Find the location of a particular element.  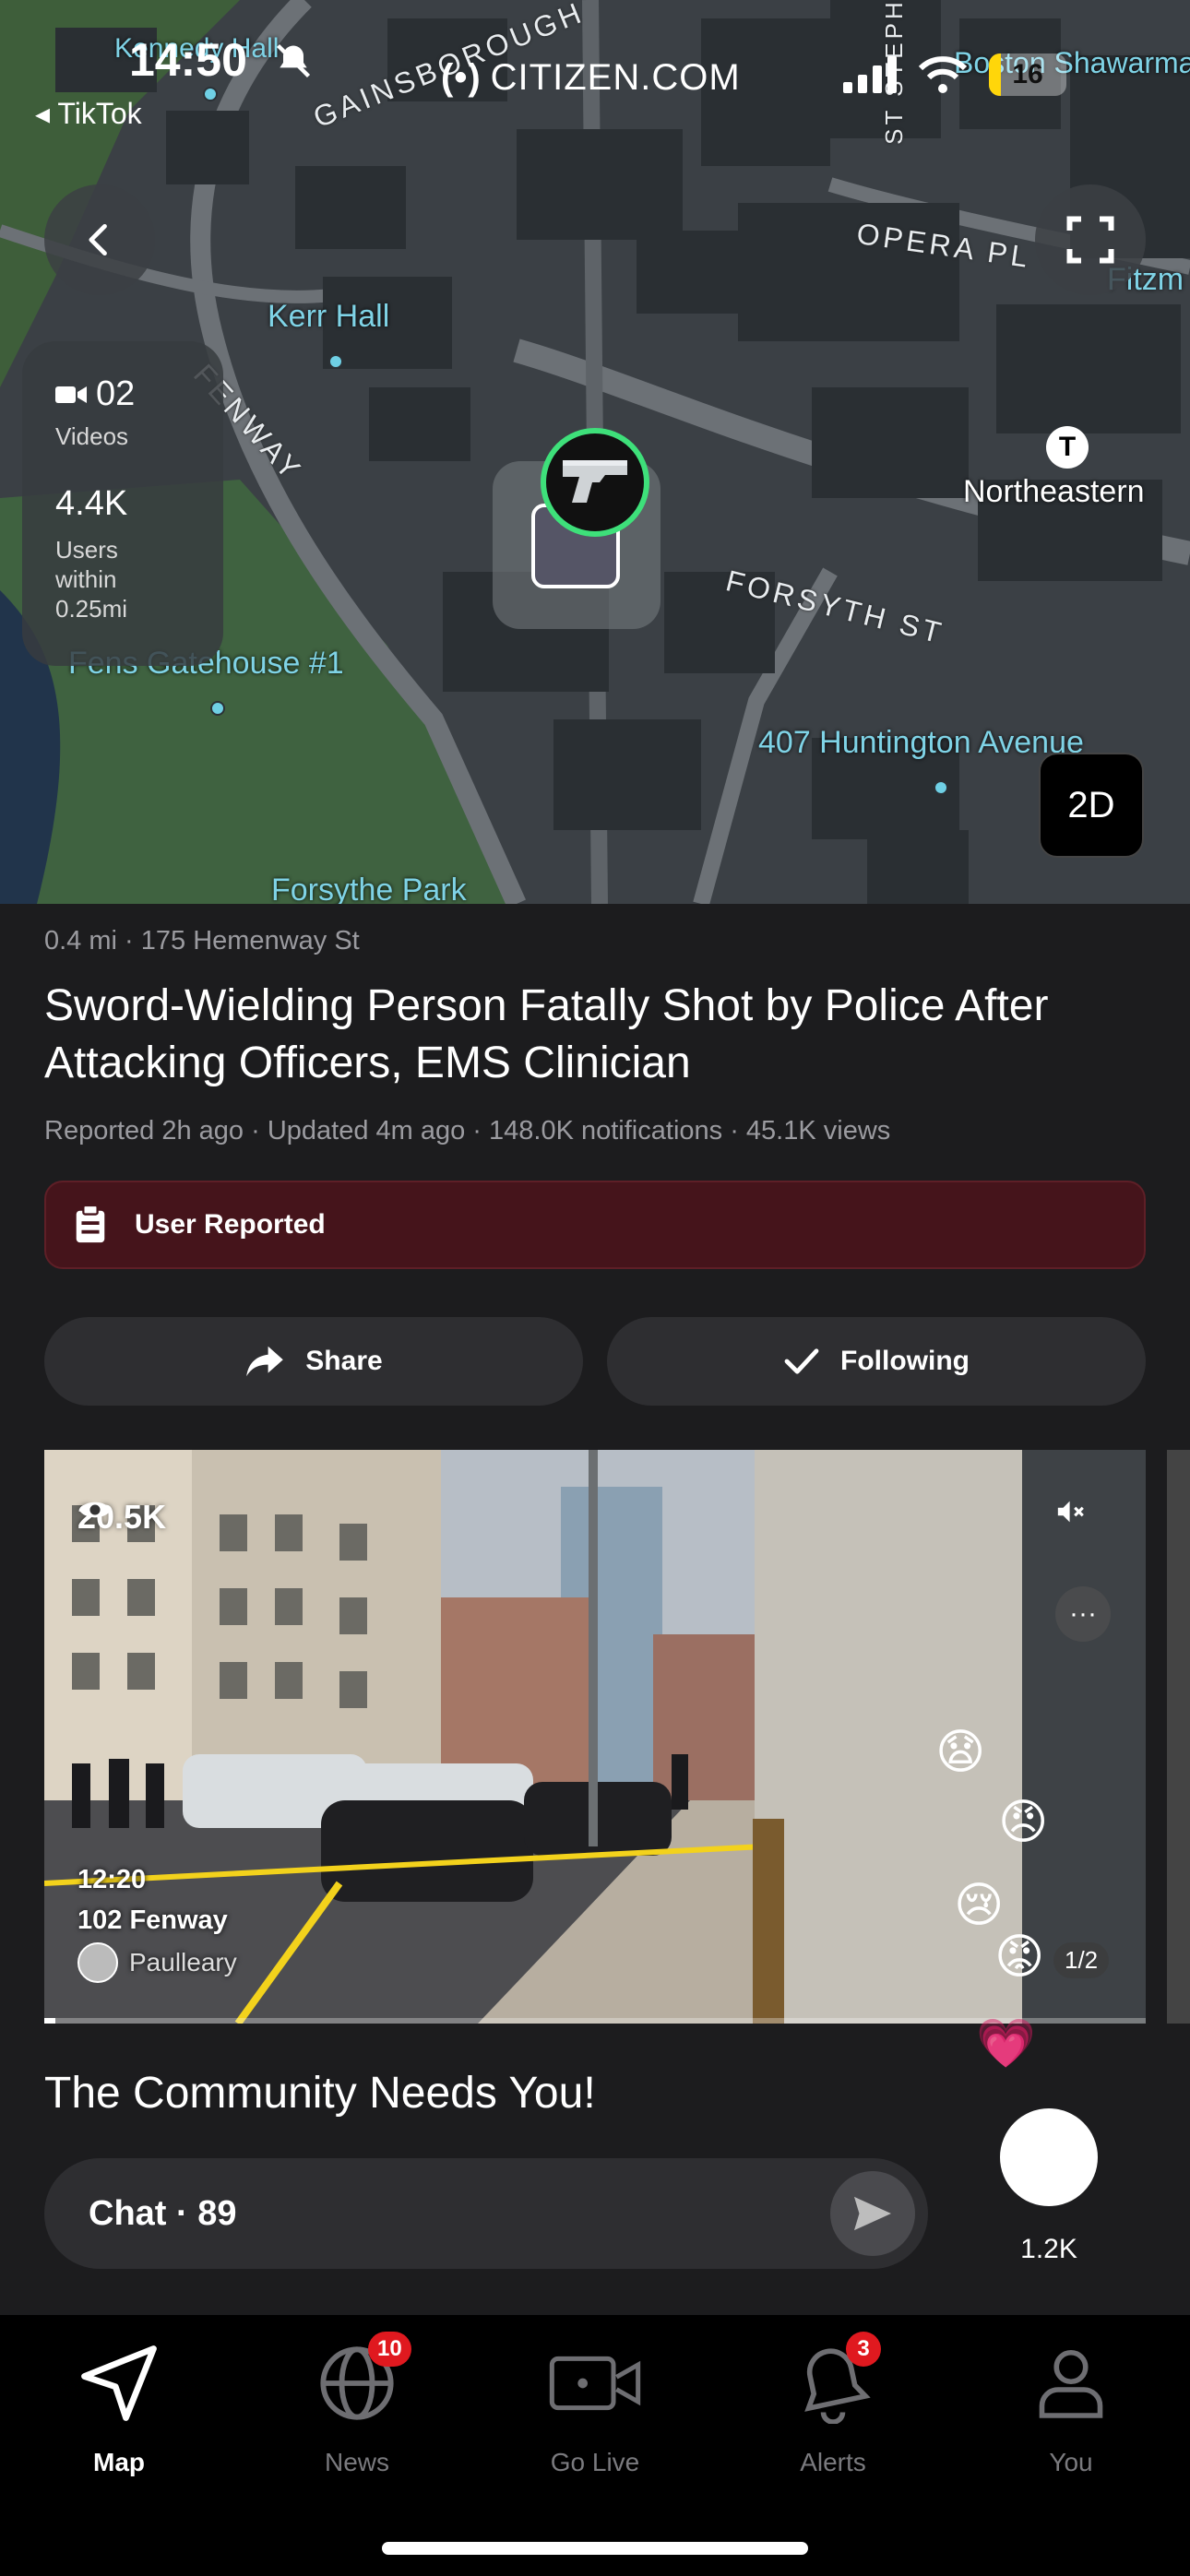

send-button is located at coordinates (872, 2213).